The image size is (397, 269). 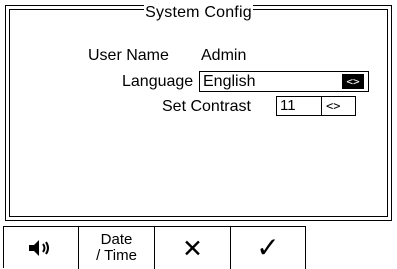 I want to click on softkey-bar: Date / Time ✕ ✓, so click(x=154, y=247).